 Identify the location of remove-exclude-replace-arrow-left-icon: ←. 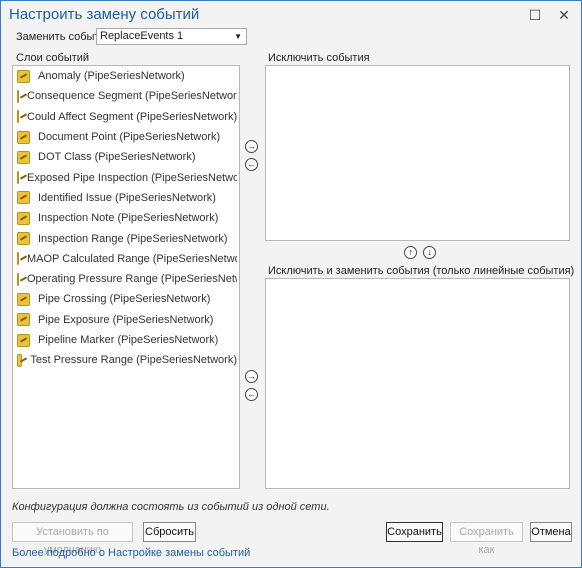
(251, 394).